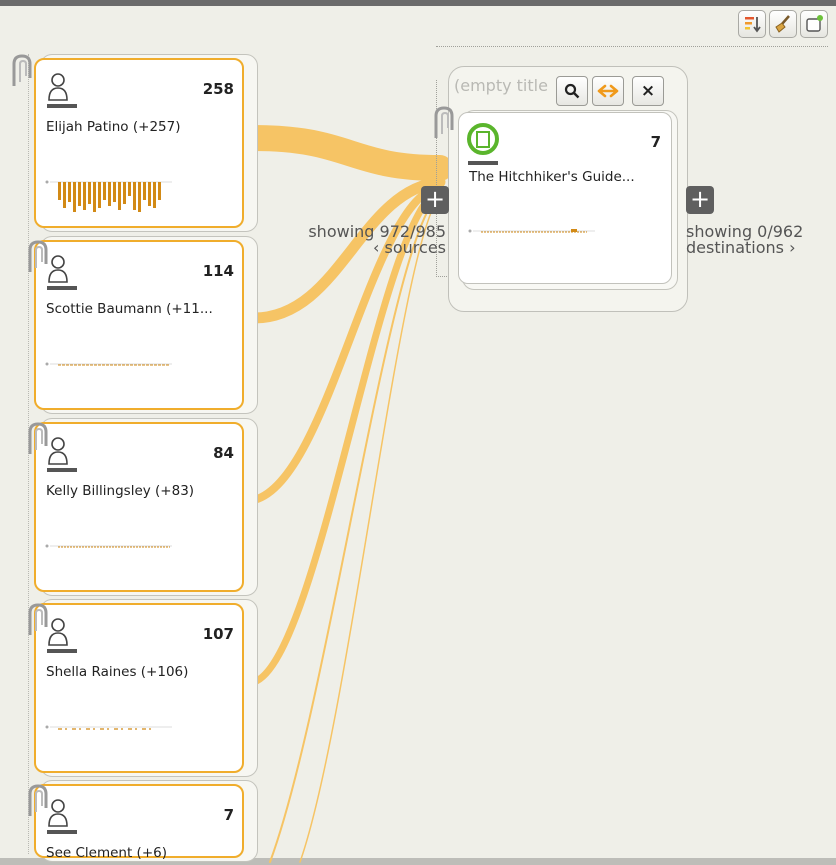 Image resolution: width=836 pixels, height=865 pixels. I want to click on close-icon: ×, so click(648, 91).